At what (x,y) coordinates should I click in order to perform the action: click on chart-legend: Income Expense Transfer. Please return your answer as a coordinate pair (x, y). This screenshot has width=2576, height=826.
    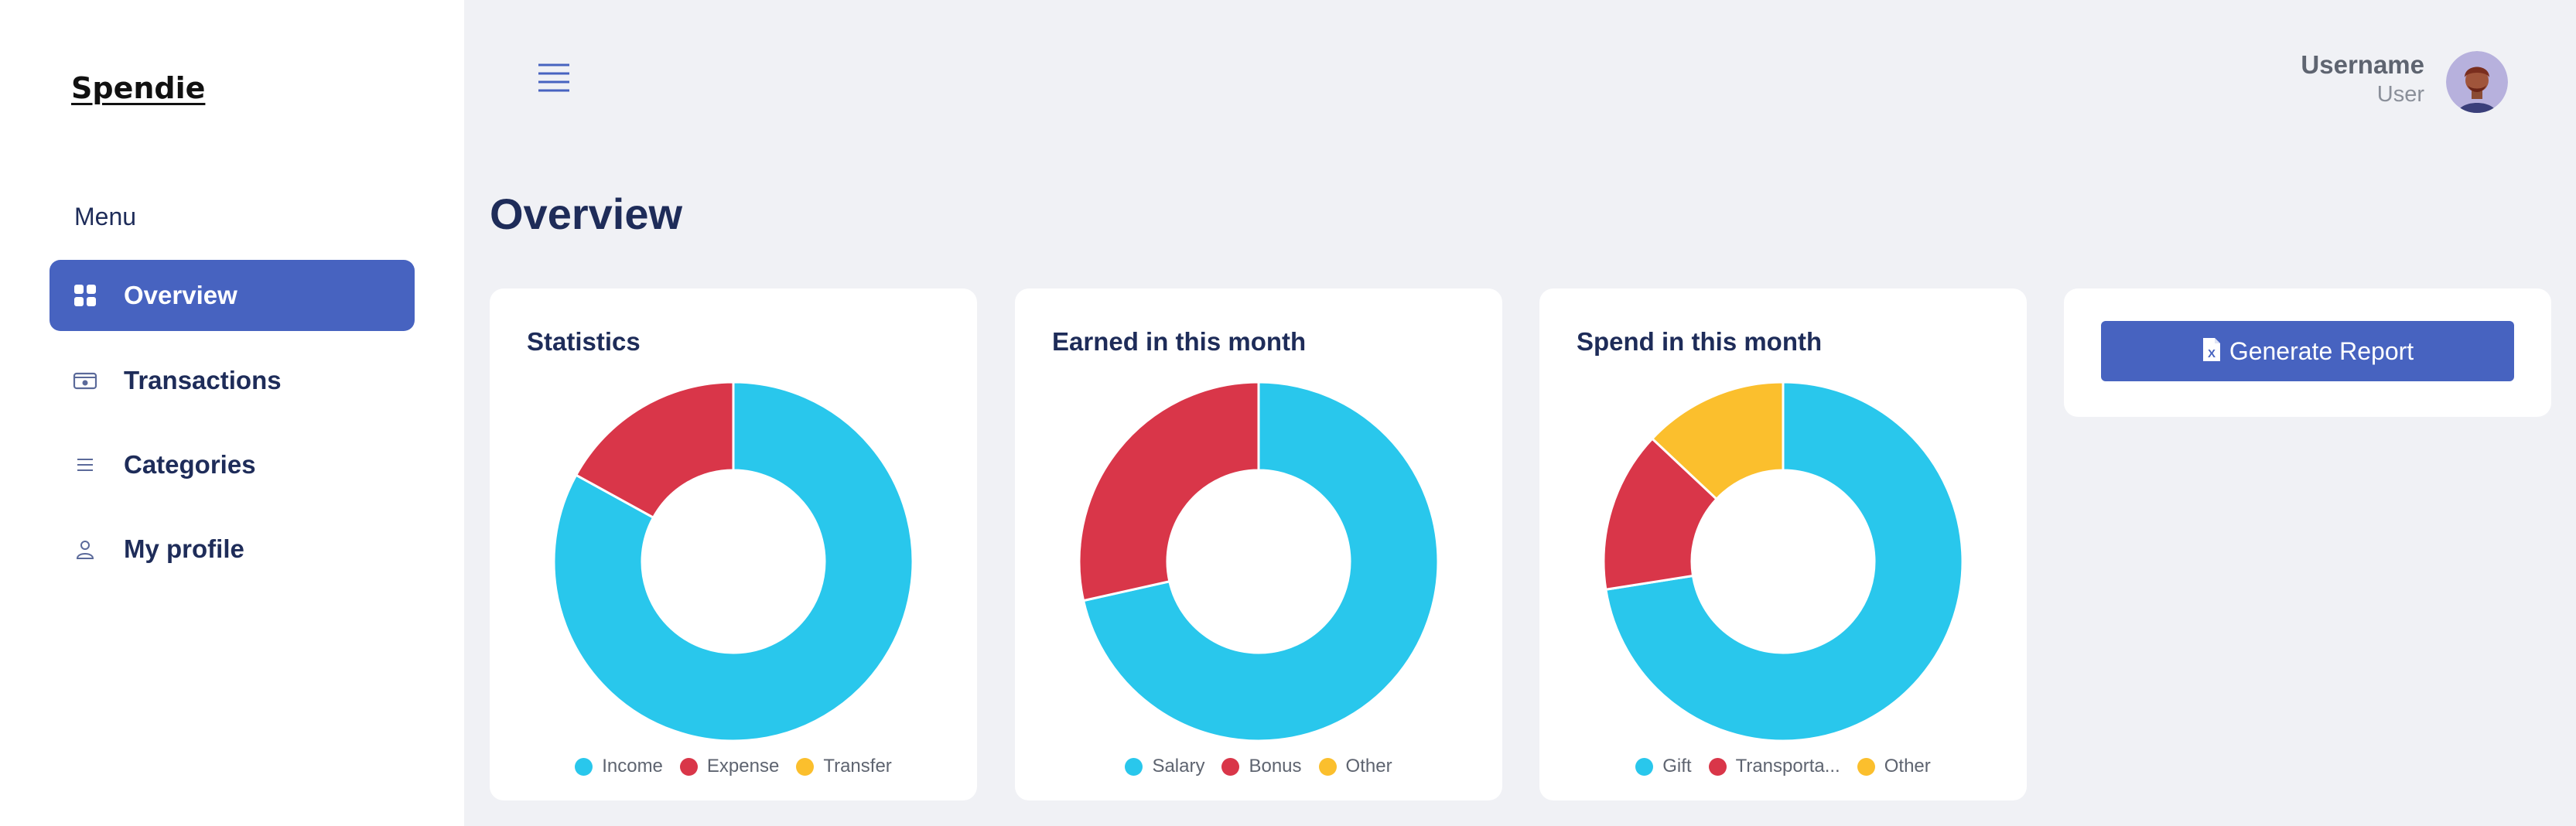
    Looking at the image, I should click on (733, 766).